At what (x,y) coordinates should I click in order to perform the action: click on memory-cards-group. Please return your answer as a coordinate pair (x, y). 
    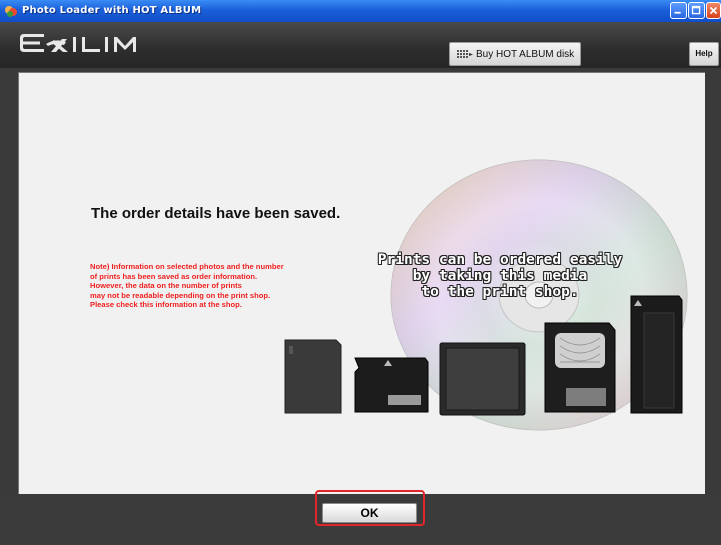
    Looking at the image, I should click on (483, 355).